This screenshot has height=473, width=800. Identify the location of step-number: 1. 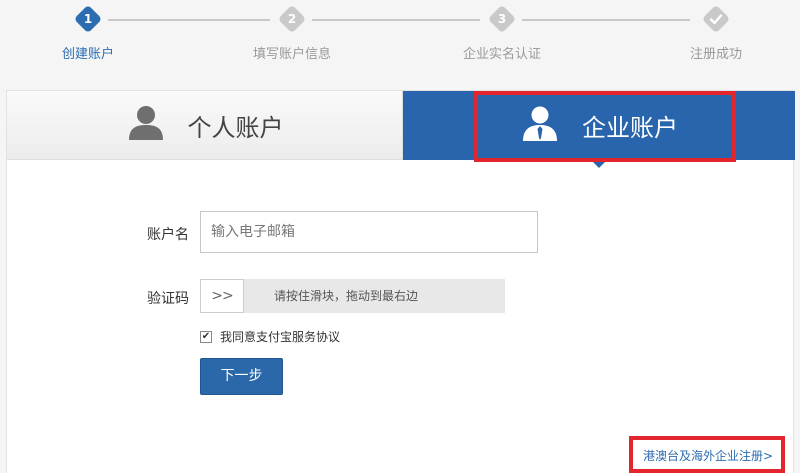
(88, 19).